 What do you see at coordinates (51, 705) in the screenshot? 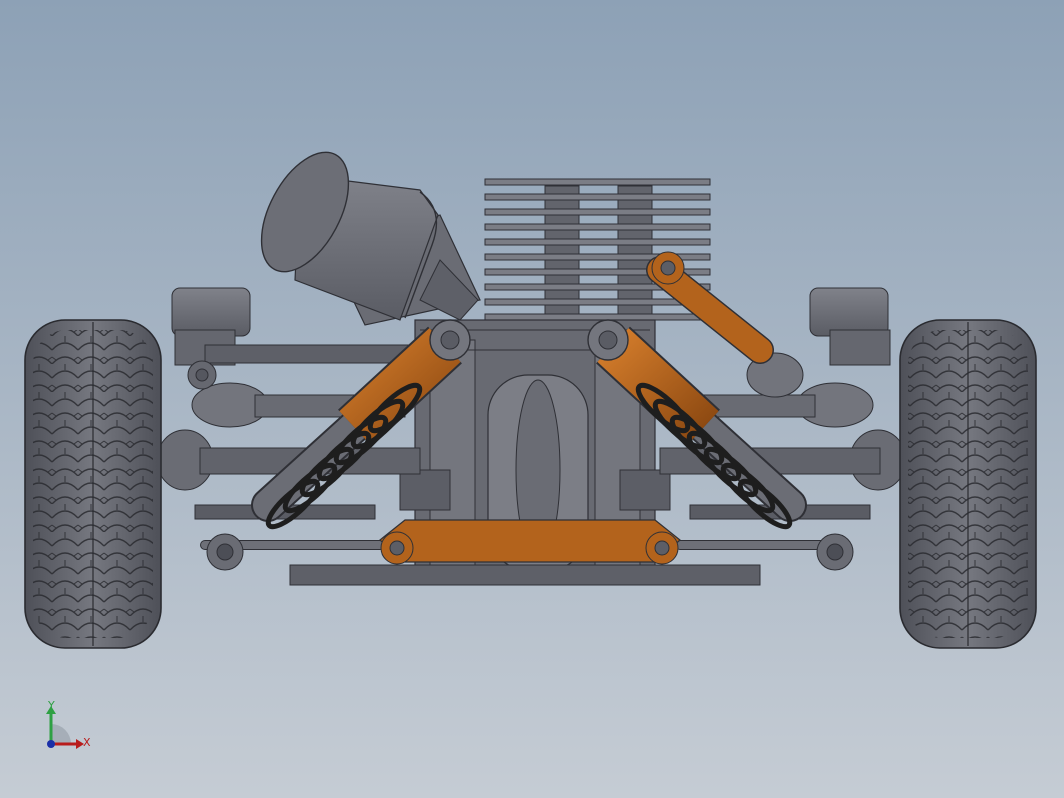
I see `triad-y-label: Y` at bounding box center [51, 705].